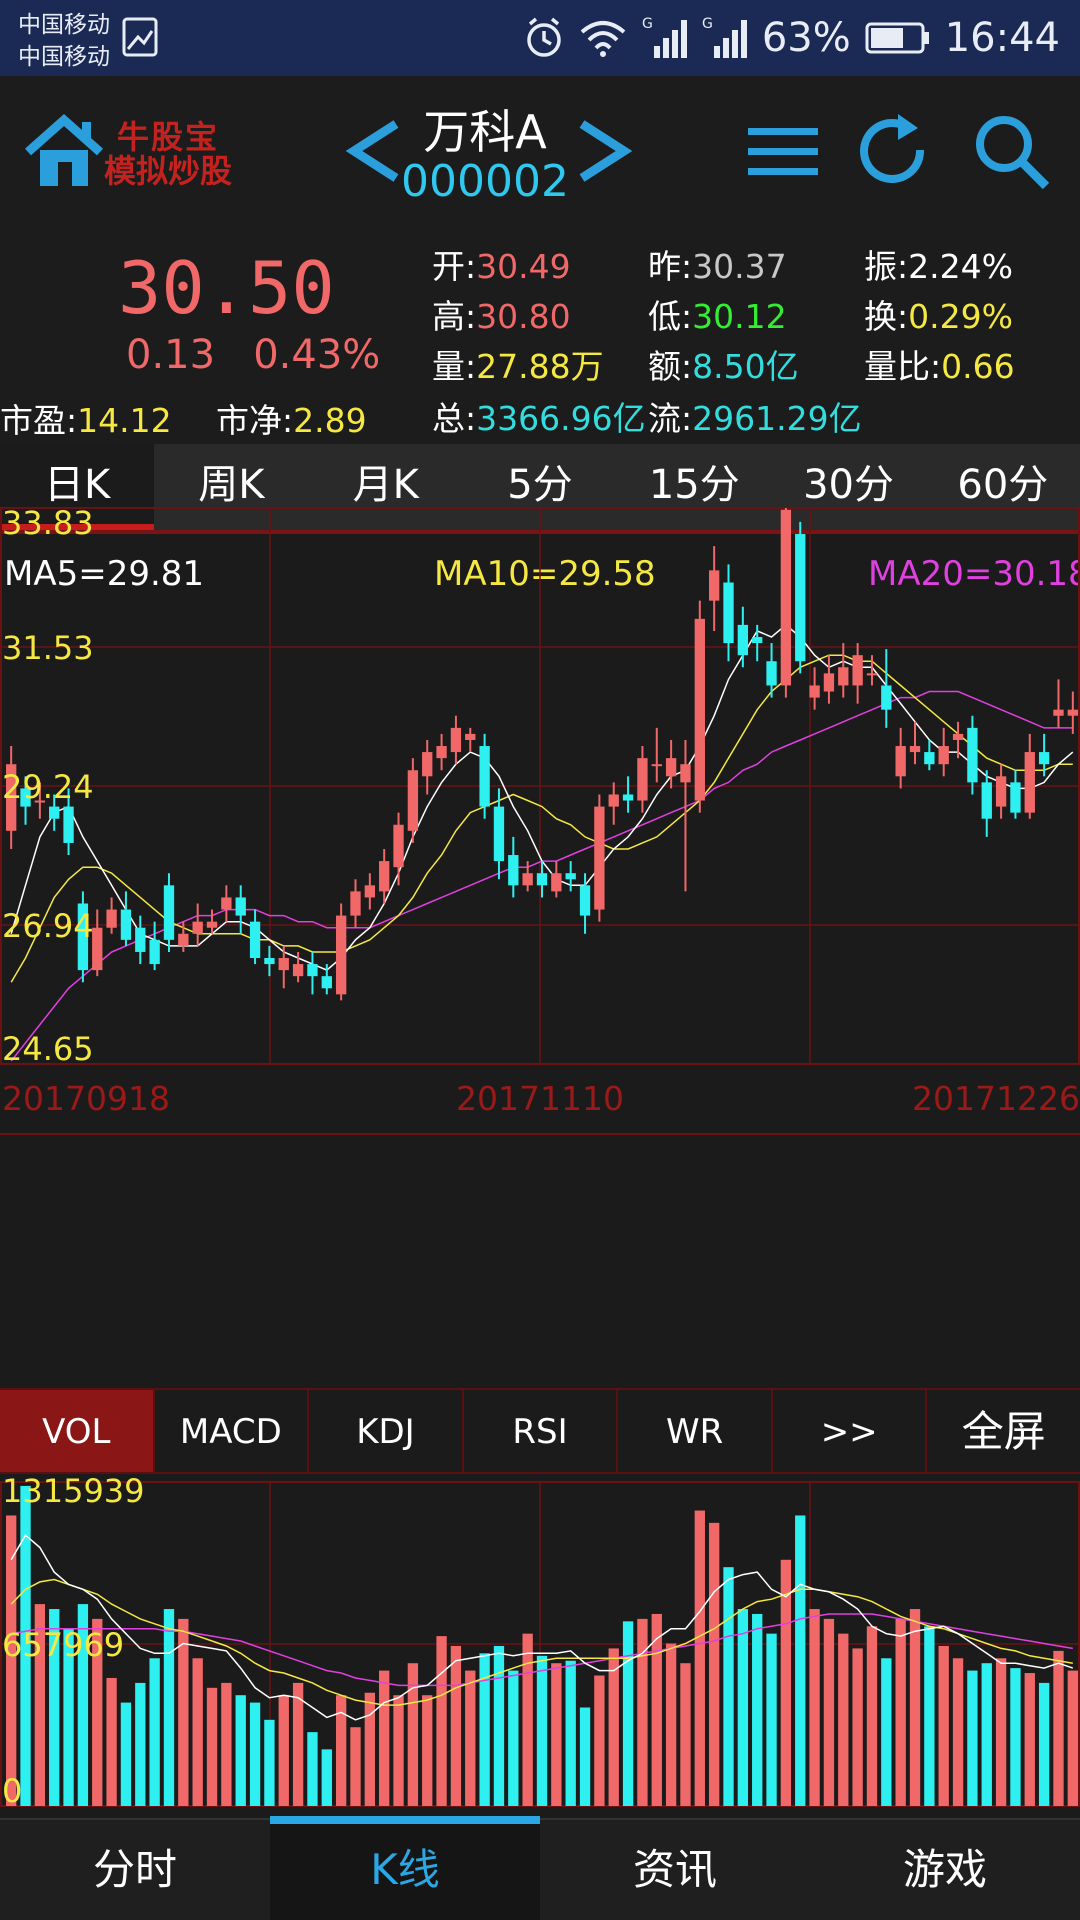 The height and width of the screenshot is (1920, 1080). Describe the element at coordinates (540, 1098) in the screenshot. I see `date-tick-label: 20171110` at that location.